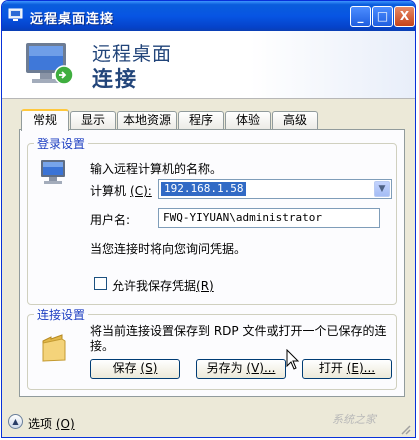  I want to click on minimize-button: _, so click(360, 16).